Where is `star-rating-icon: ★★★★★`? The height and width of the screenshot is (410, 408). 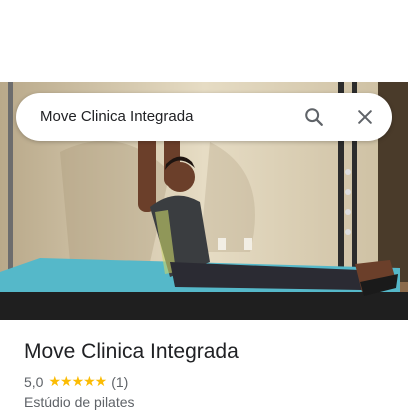
star-rating-icon: ★★★★★ is located at coordinates (77, 381).